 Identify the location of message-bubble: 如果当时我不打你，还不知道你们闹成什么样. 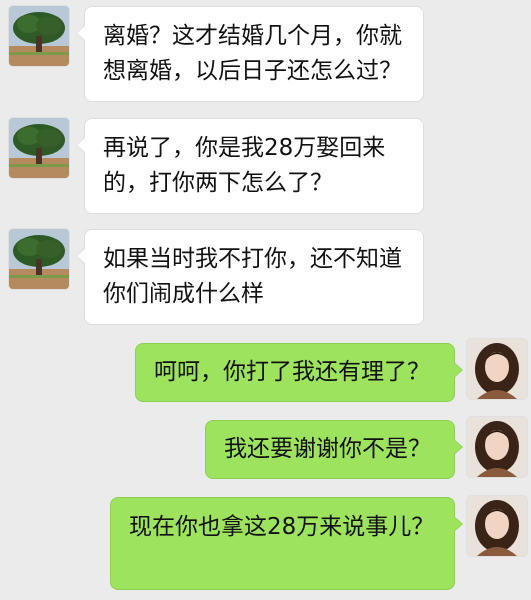
(250, 277).